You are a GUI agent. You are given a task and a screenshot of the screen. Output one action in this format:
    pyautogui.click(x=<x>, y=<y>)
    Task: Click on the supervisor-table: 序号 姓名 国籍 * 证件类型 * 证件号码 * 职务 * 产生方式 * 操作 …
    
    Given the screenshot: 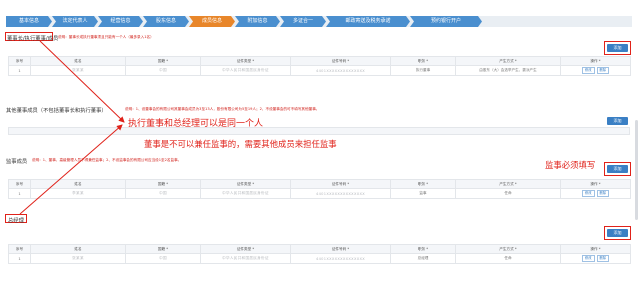 What is the action you would take?
    pyautogui.click(x=319, y=189)
    